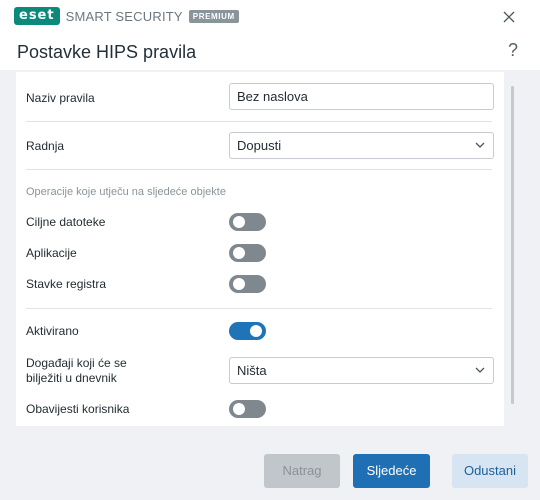  What do you see at coordinates (490, 471) in the screenshot?
I see `cancel-button: Odustani` at bounding box center [490, 471].